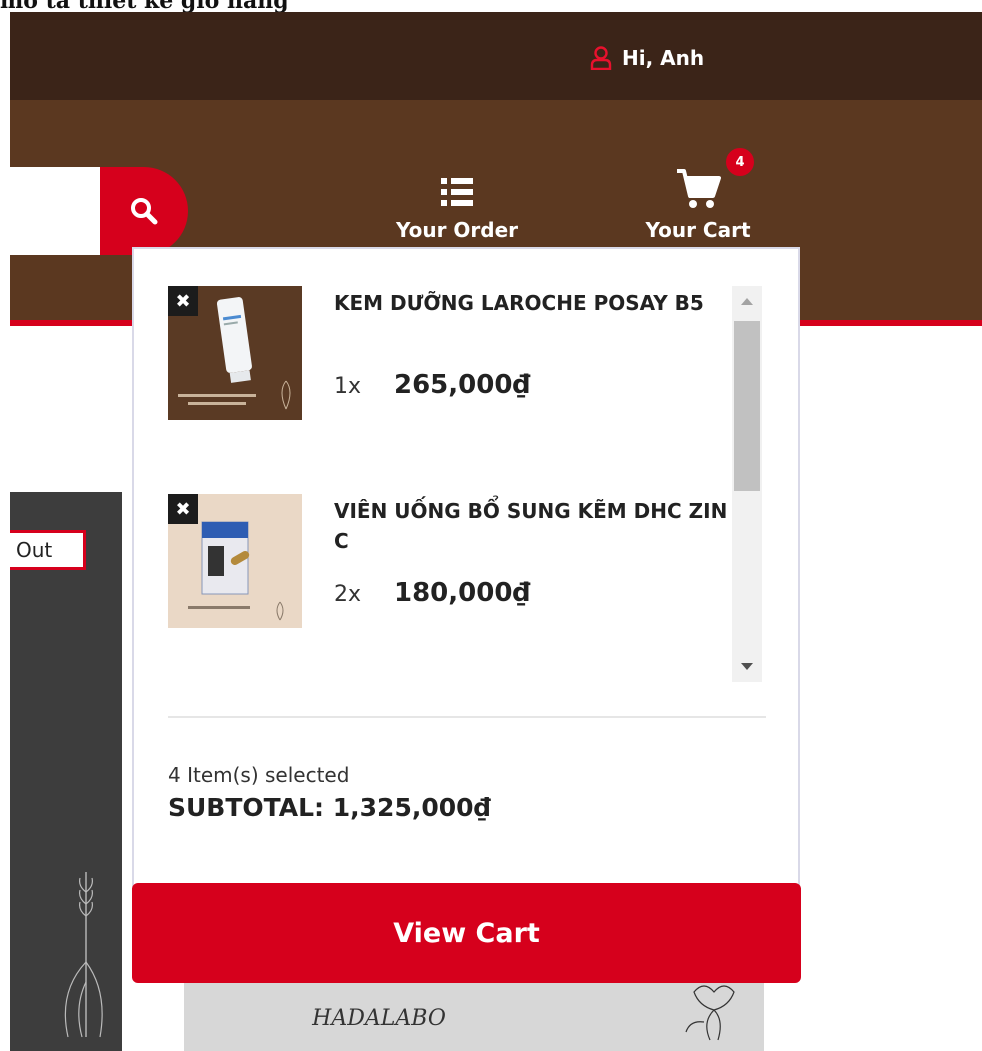  I want to click on divider, so click(467, 717).